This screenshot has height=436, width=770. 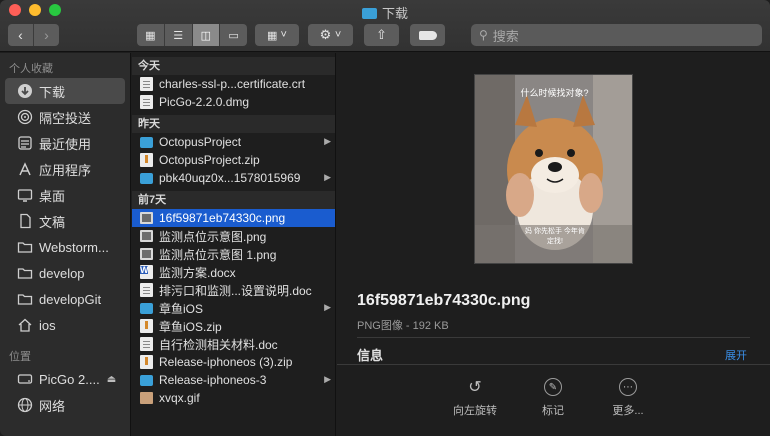 What do you see at coordinates (213, 380) in the screenshot?
I see `file-name: Release-iphoneos-3` at bounding box center [213, 380].